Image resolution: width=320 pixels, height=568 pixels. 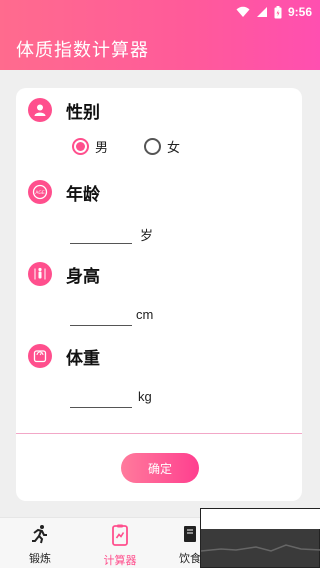 I want to click on signal-icon, so click(x=262, y=12).